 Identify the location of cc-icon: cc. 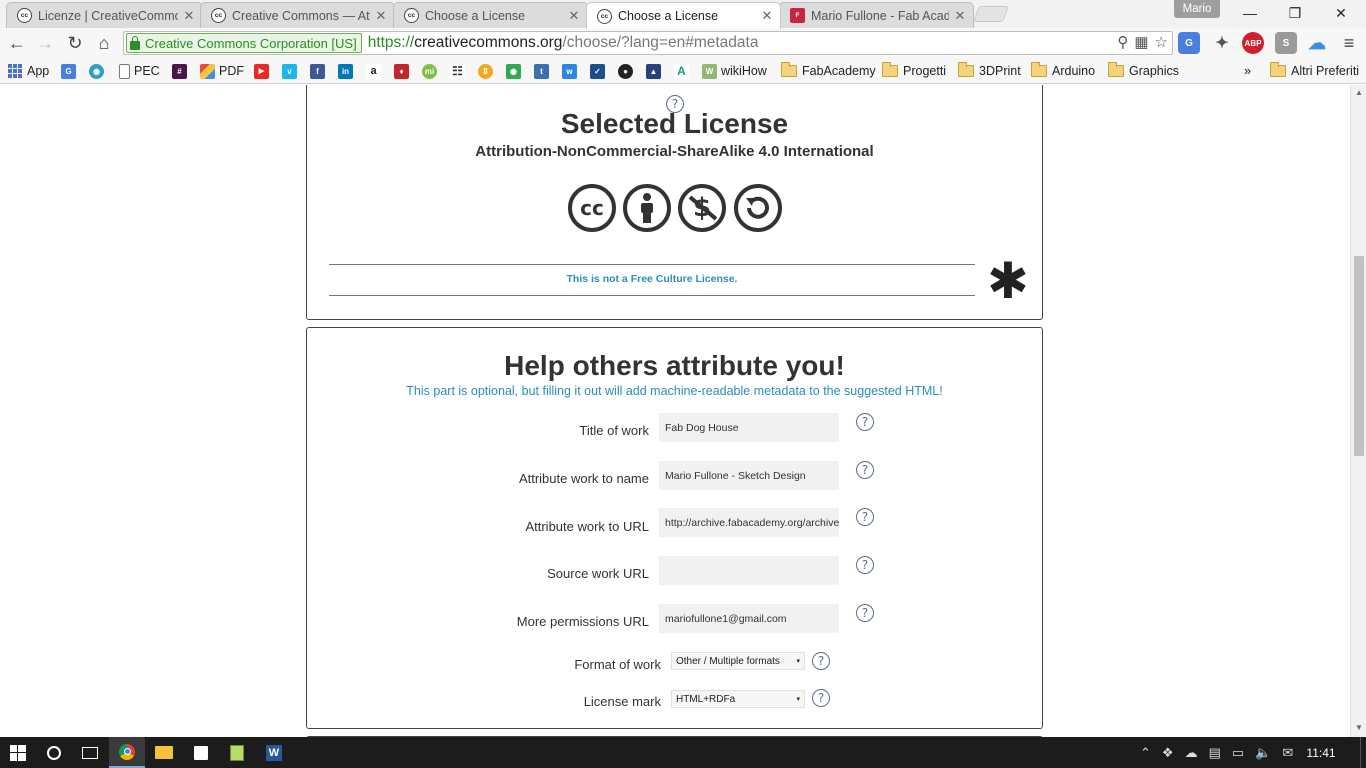
(592, 208).